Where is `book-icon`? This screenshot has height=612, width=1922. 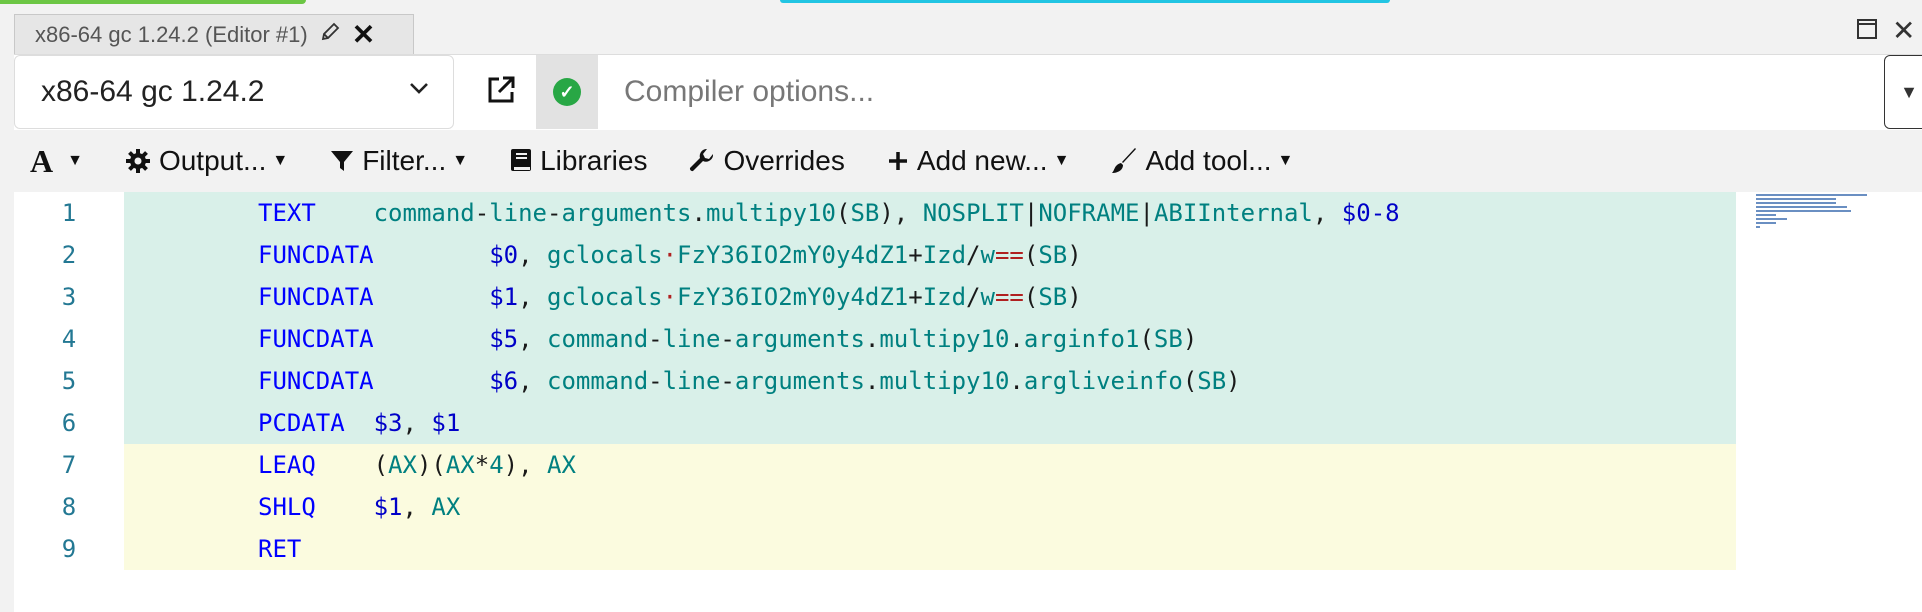 book-icon is located at coordinates (521, 161).